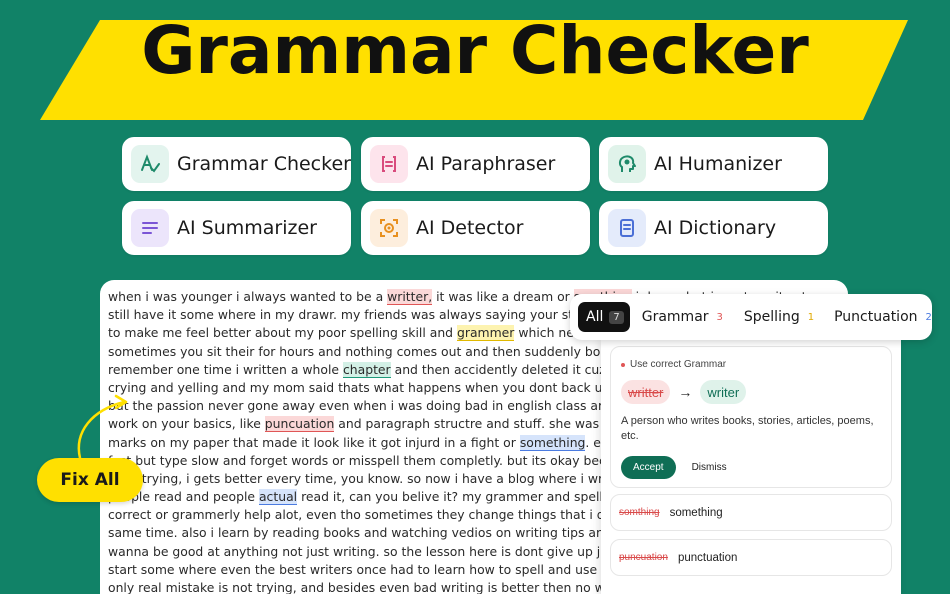  What do you see at coordinates (718, 164) in the screenshot?
I see `tool-card-label: AI Humanizer` at bounding box center [718, 164].